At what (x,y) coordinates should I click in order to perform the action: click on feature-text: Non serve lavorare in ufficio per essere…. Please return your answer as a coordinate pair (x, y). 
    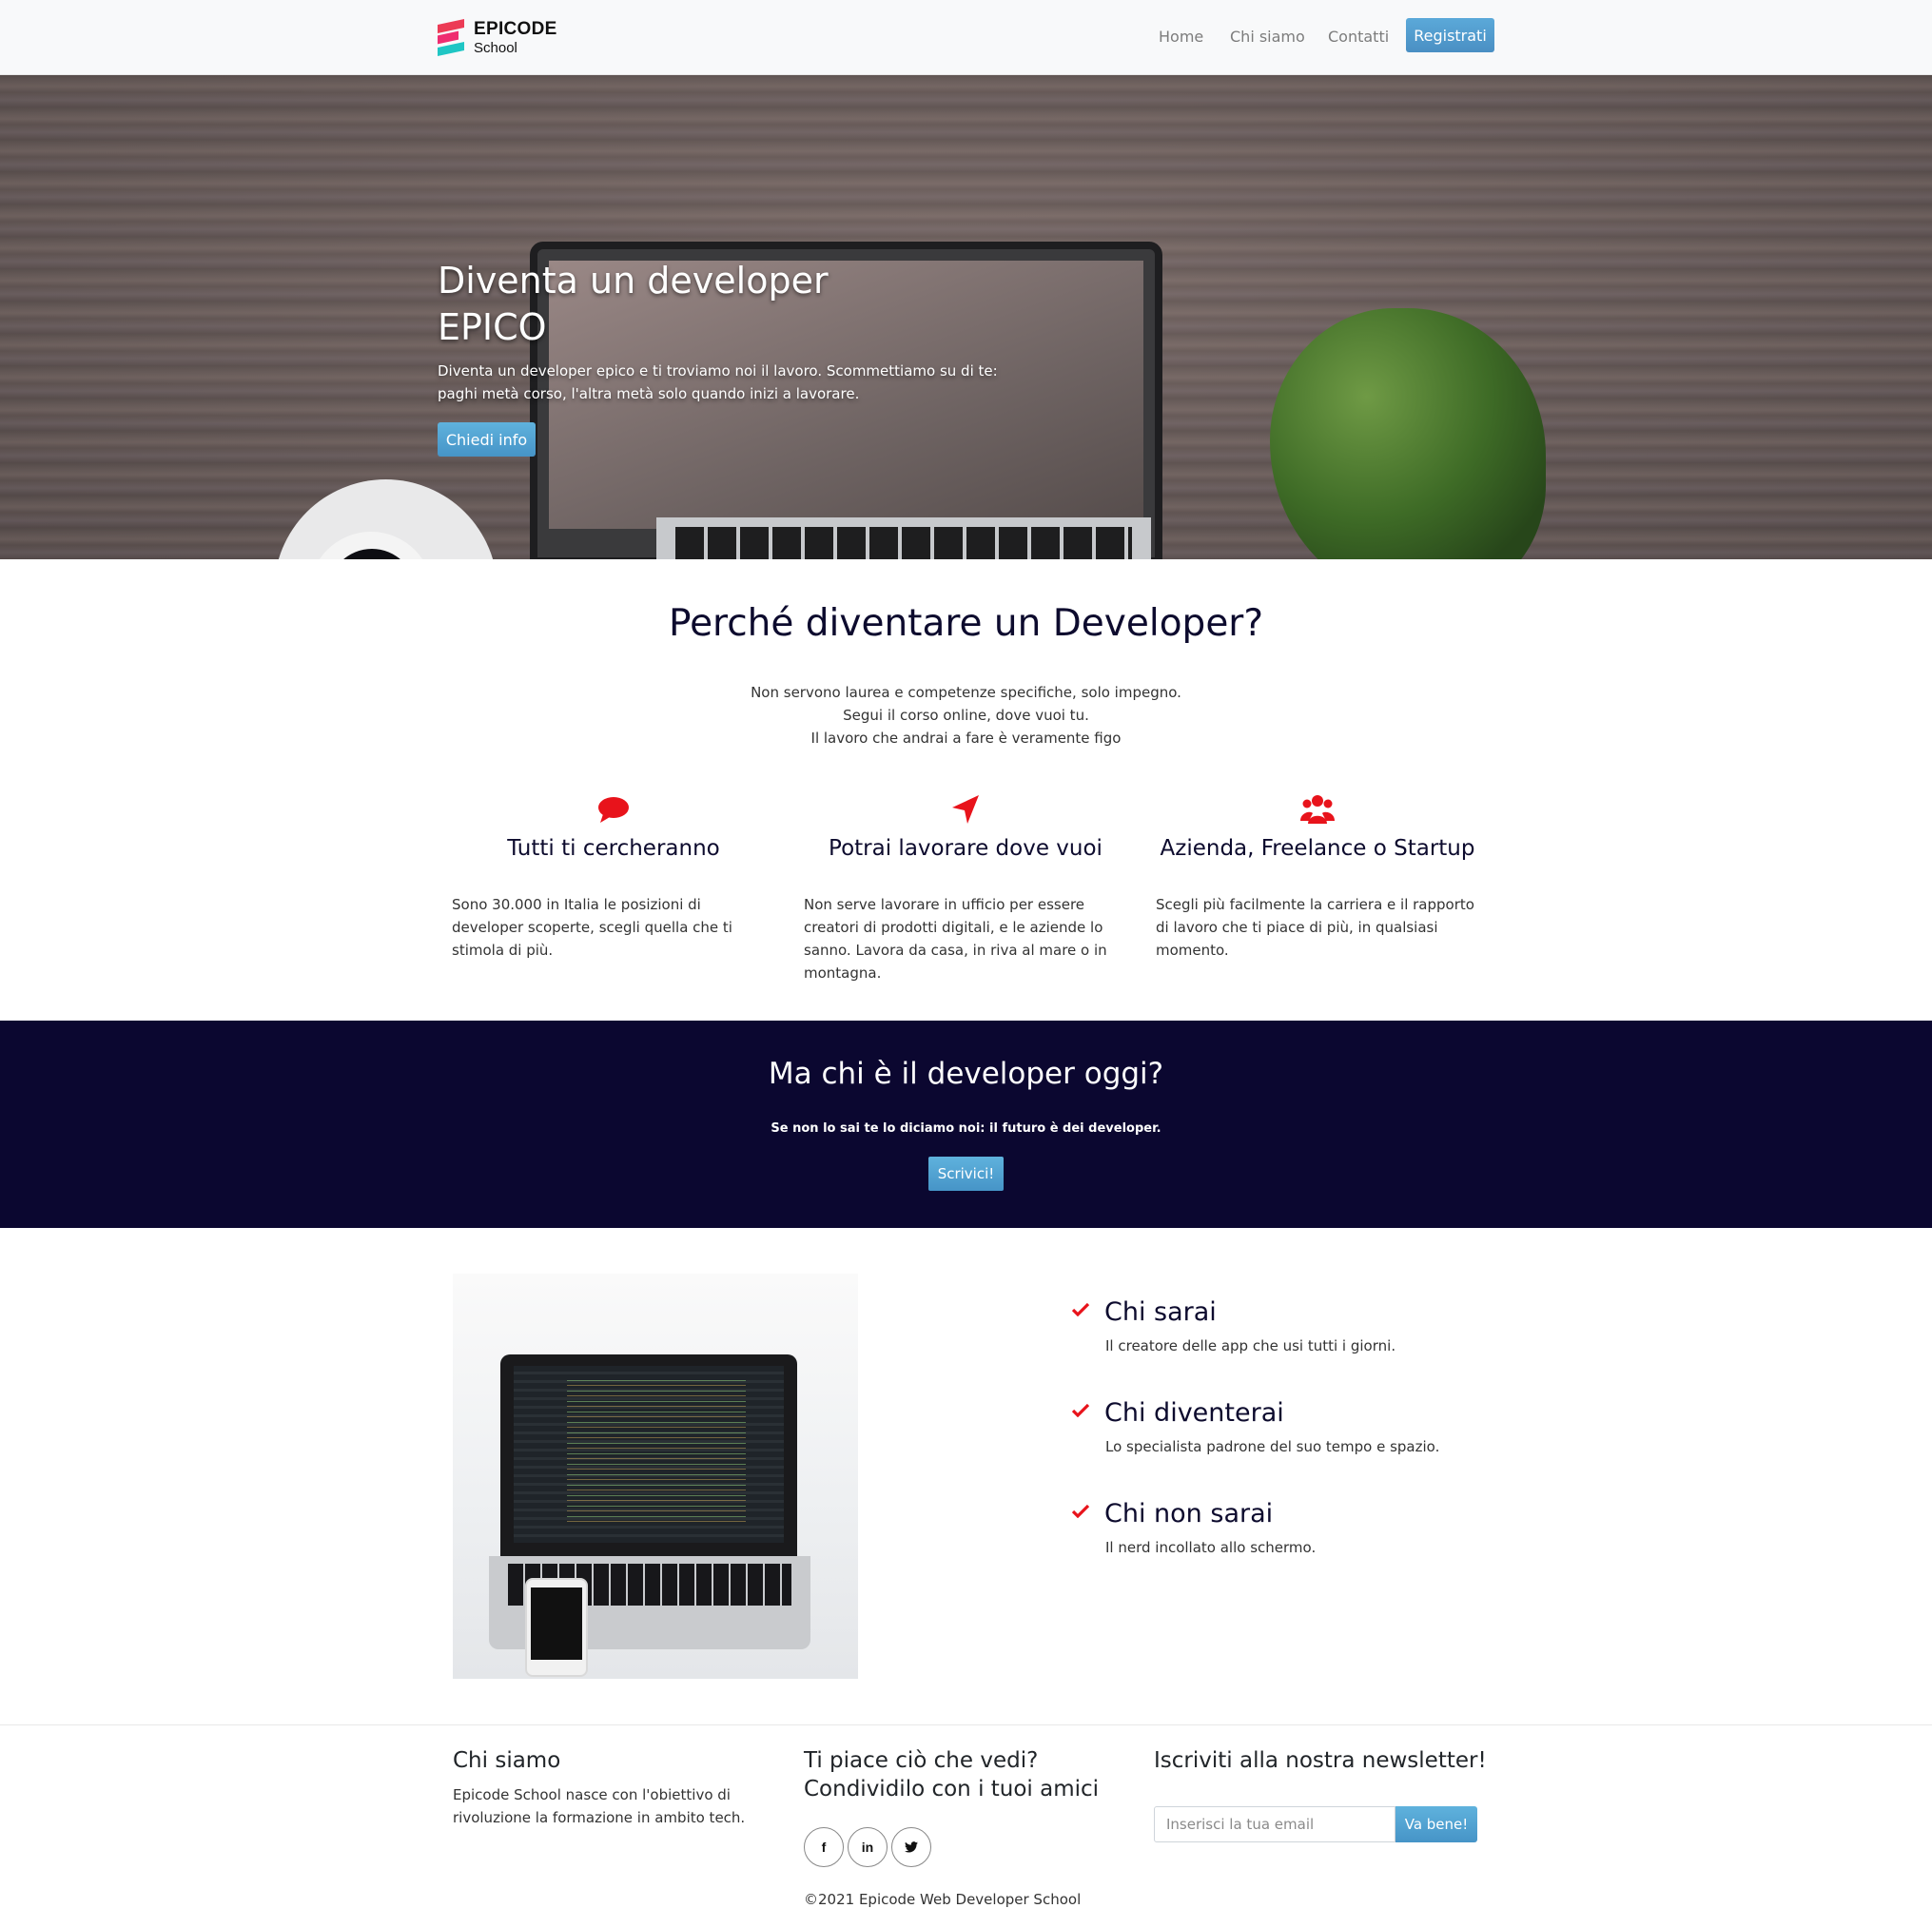
    Looking at the image, I should click on (956, 939).